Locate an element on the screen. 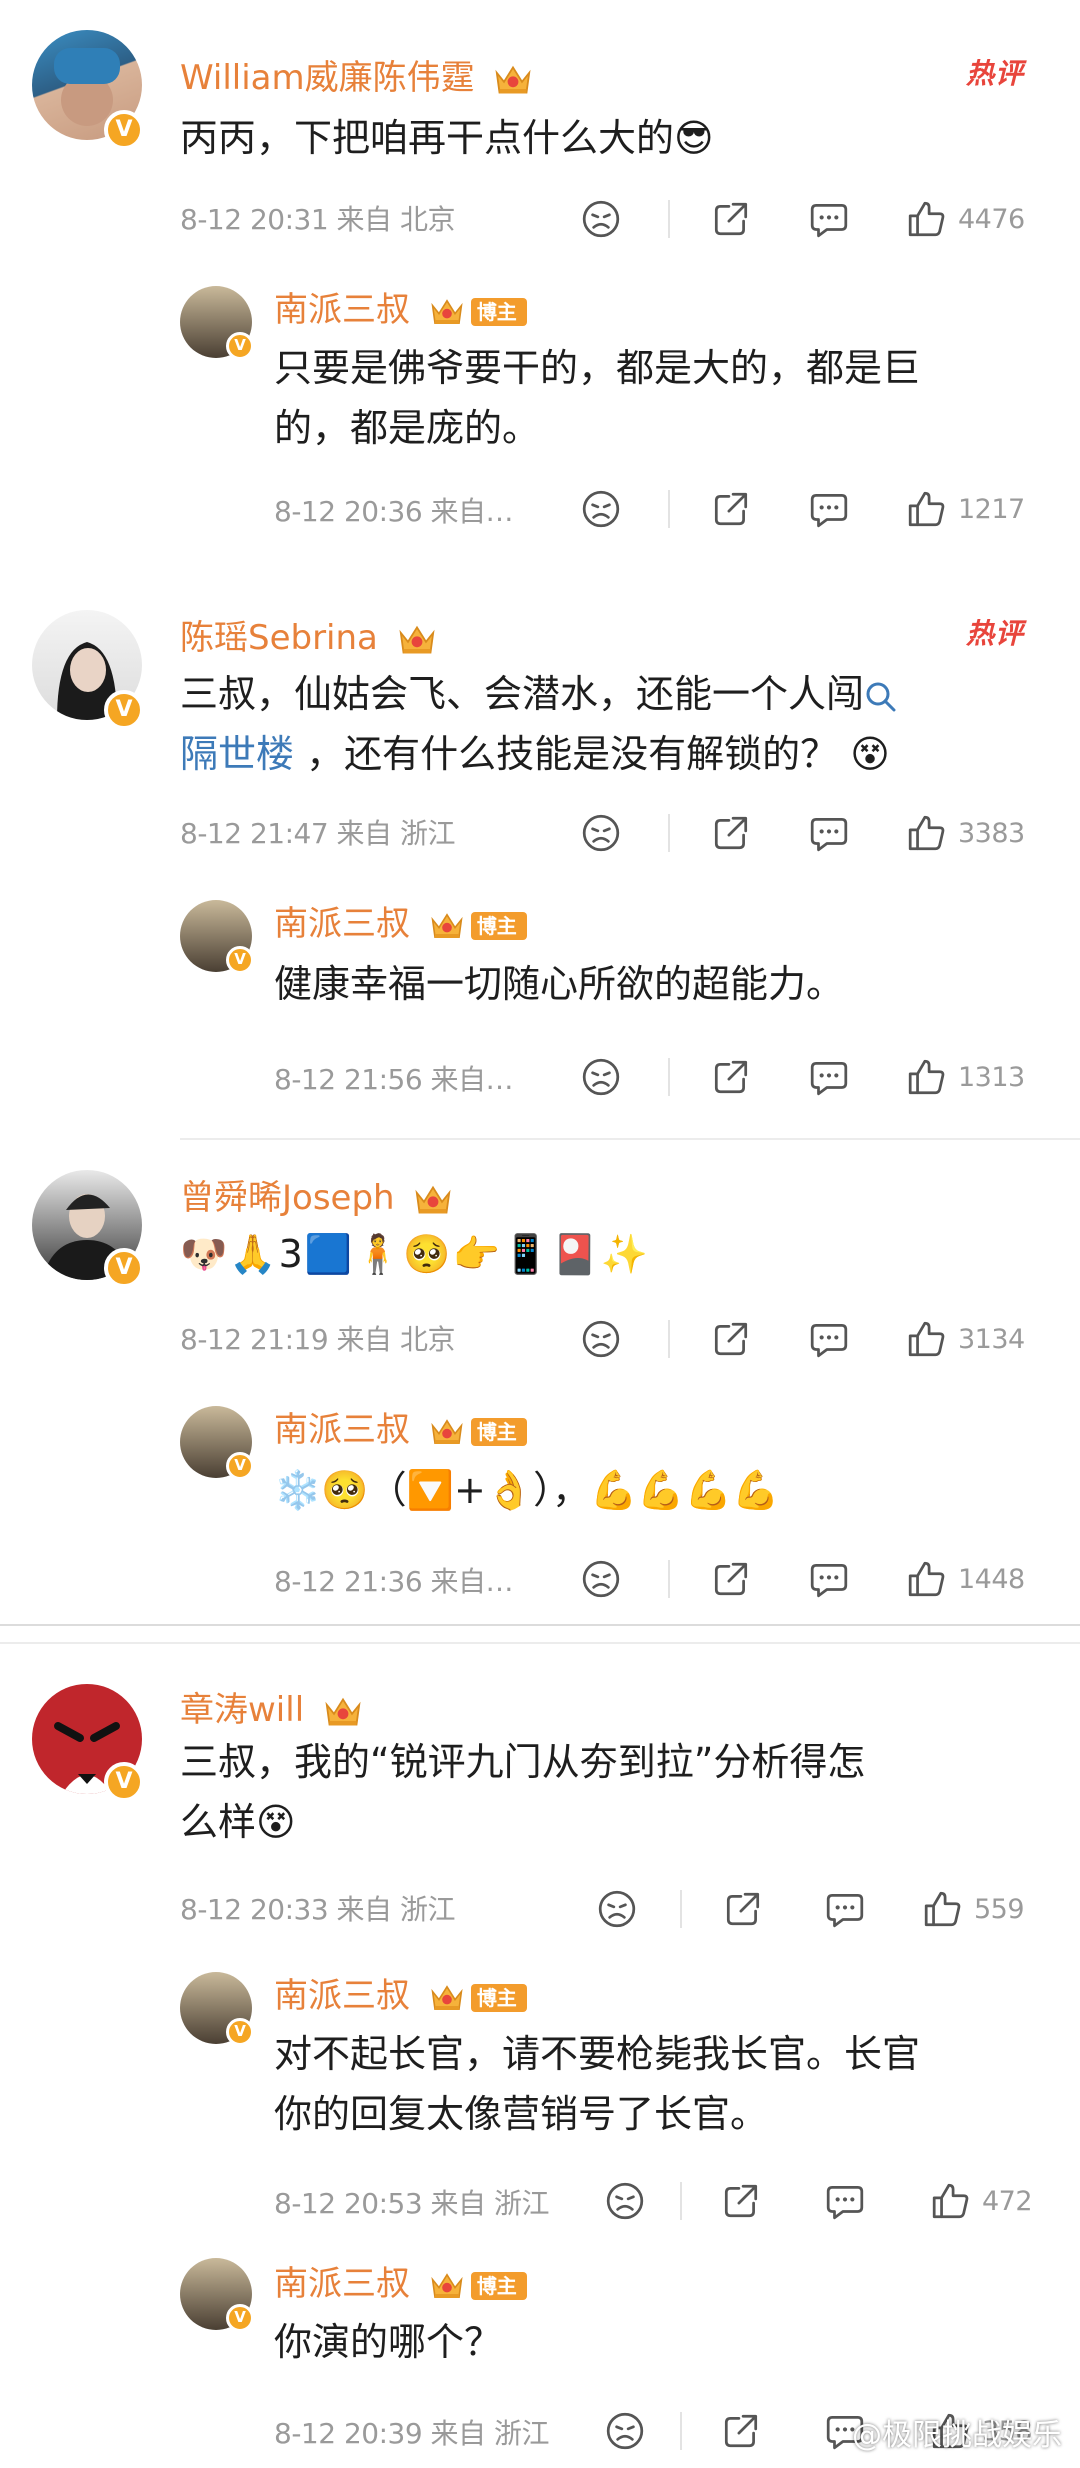  comment-author: 曾舜晞Joseph is located at coordinates (316, 1194).